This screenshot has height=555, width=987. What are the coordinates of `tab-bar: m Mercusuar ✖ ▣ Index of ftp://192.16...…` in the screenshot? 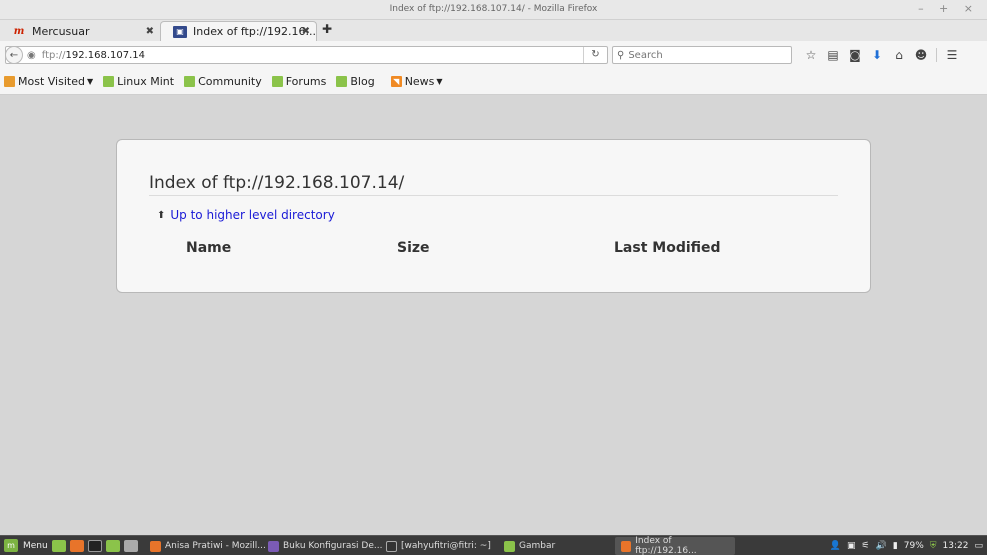 It's located at (493, 30).